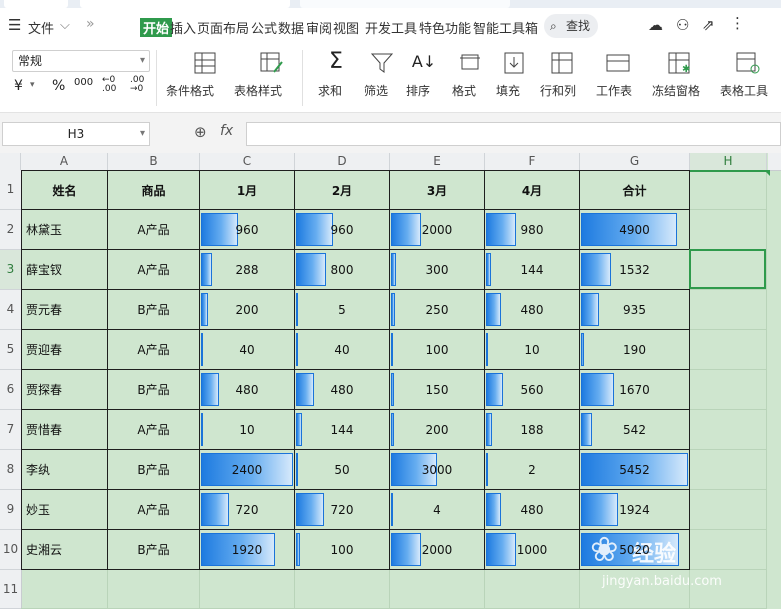 The width and height of the screenshot is (781, 609). Describe the element at coordinates (532, 162) in the screenshot. I see `column-header-f: F` at that location.